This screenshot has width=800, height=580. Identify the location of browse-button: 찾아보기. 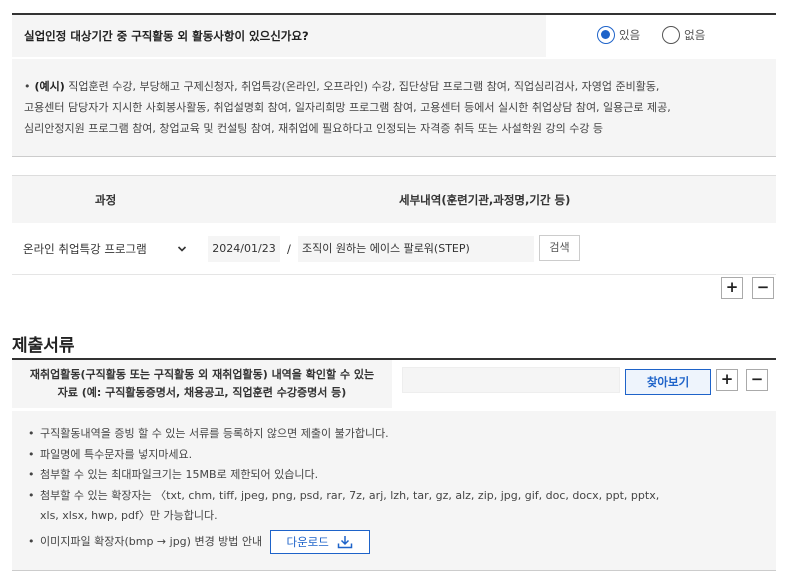
(668, 382).